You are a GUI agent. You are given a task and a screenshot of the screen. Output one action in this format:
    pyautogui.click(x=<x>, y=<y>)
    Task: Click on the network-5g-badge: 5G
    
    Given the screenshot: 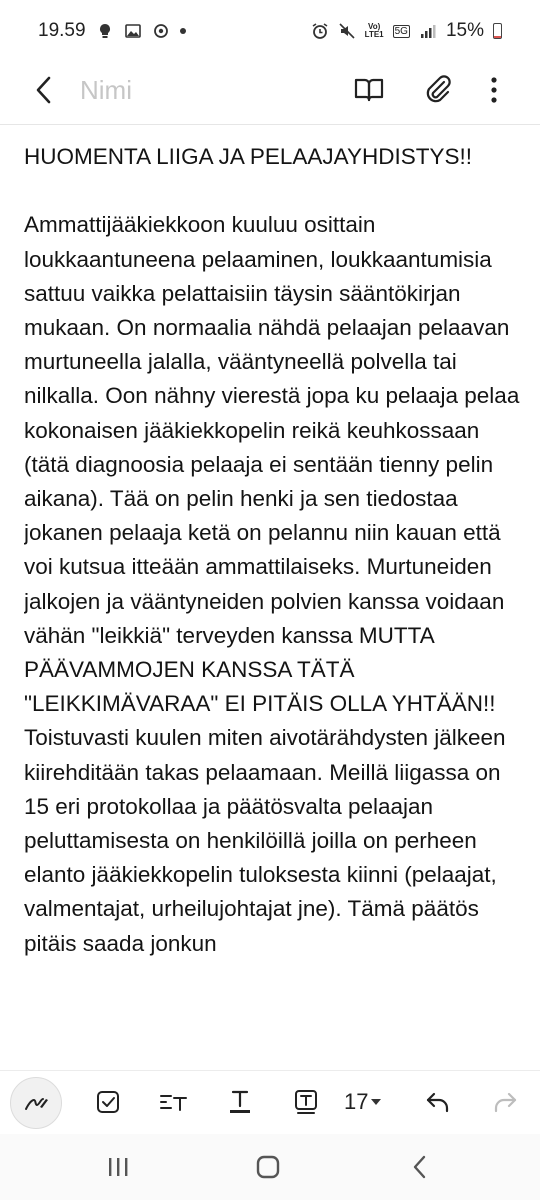 What is the action you would take?
    pyautogui.click(x=401, y=31)
    